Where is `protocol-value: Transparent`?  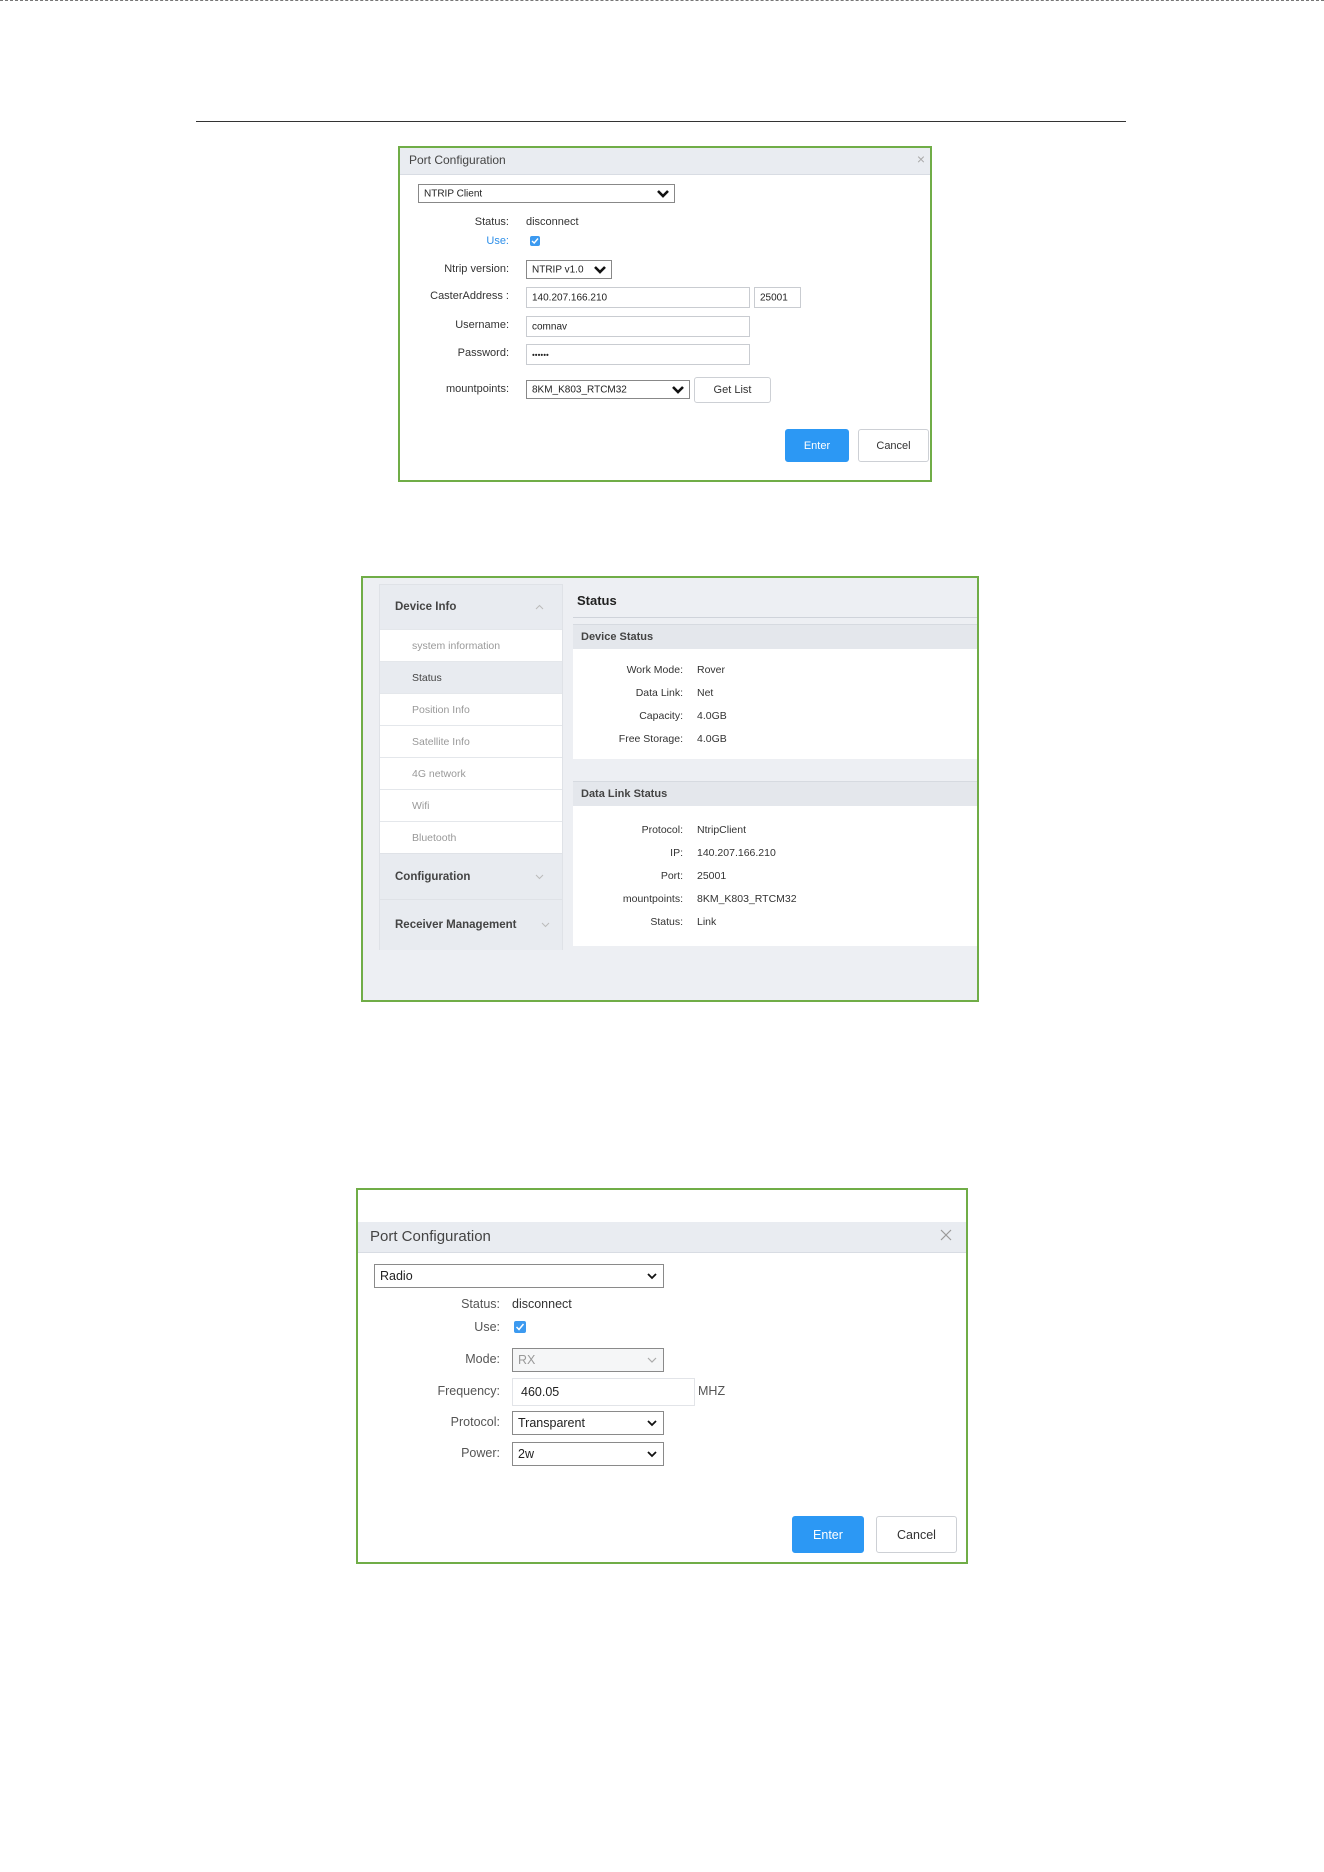
protocol-value: Transparent is located at coordinates (551, 1423).